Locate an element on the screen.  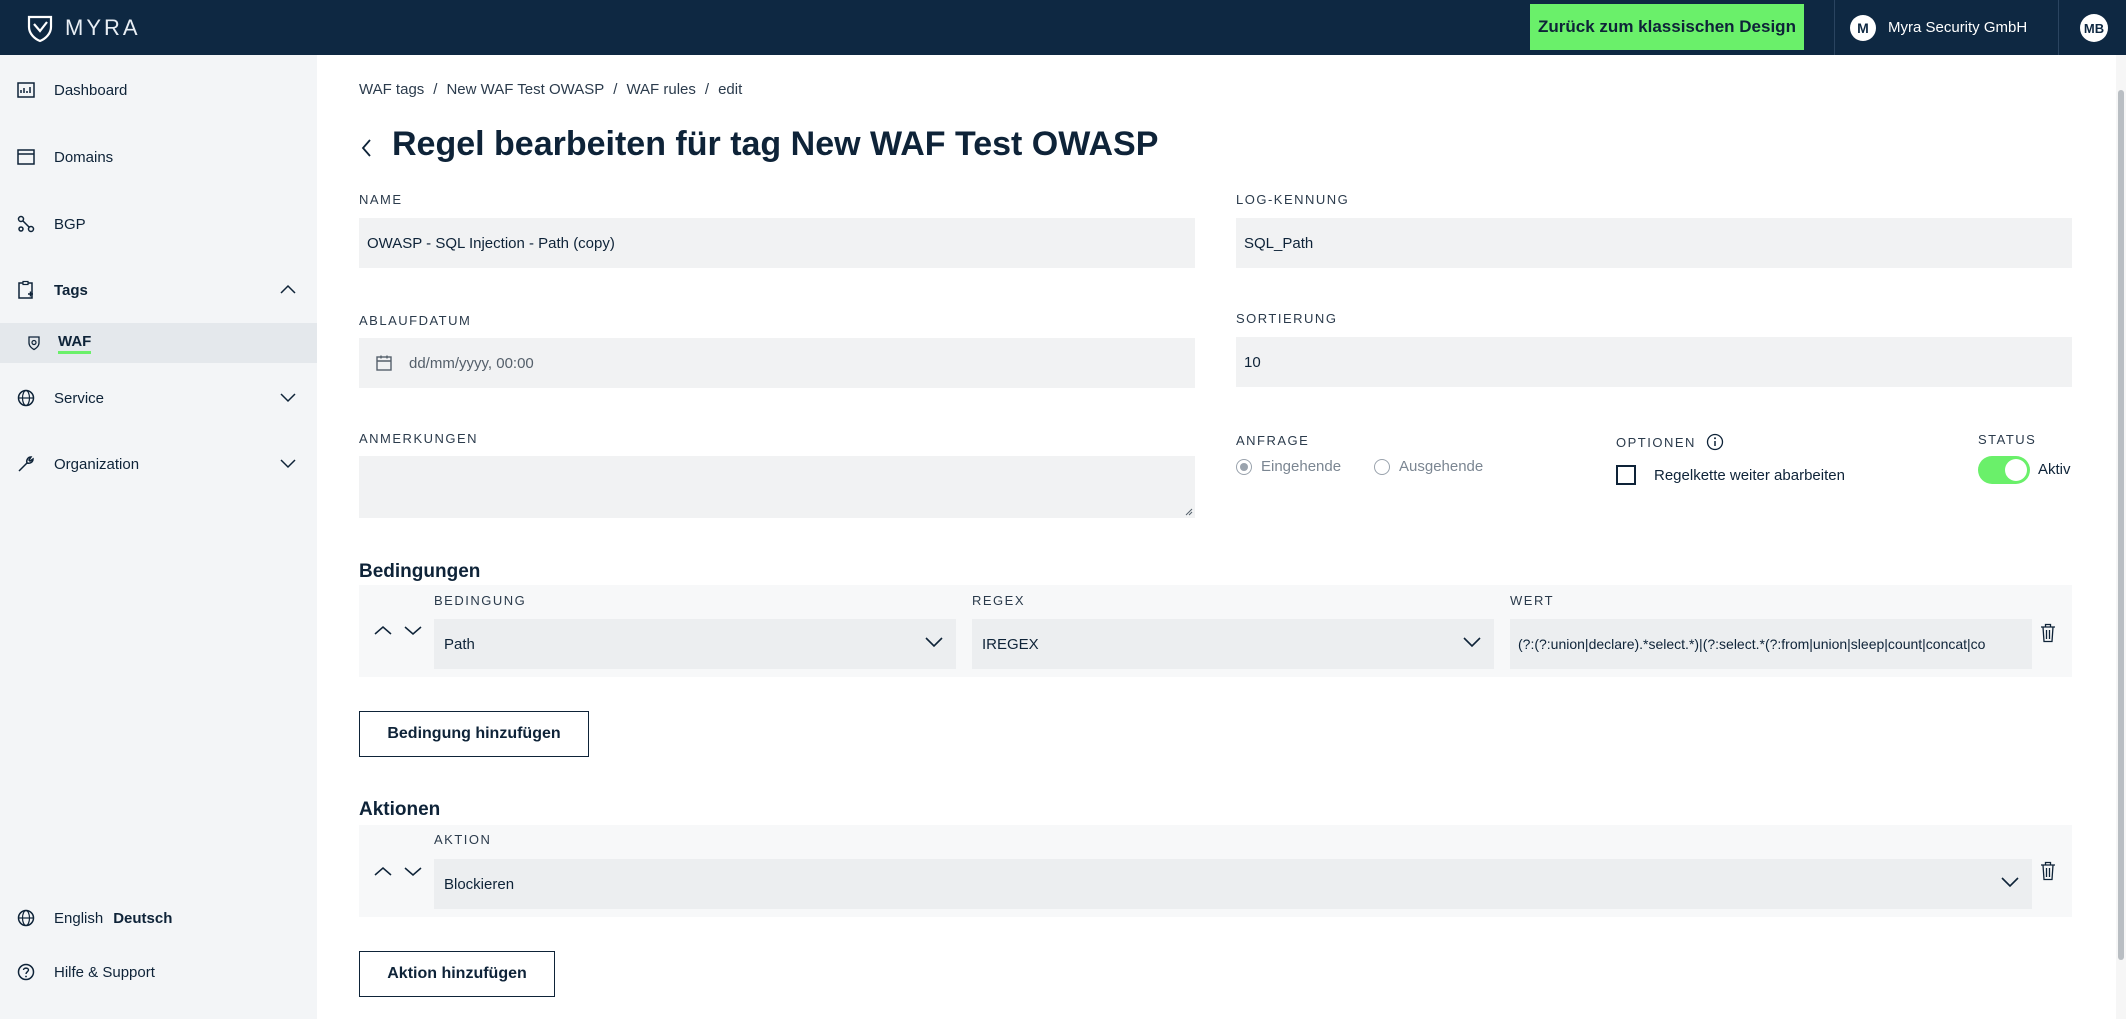
value-col-label: WERT is located at coordinates (1532, 600).